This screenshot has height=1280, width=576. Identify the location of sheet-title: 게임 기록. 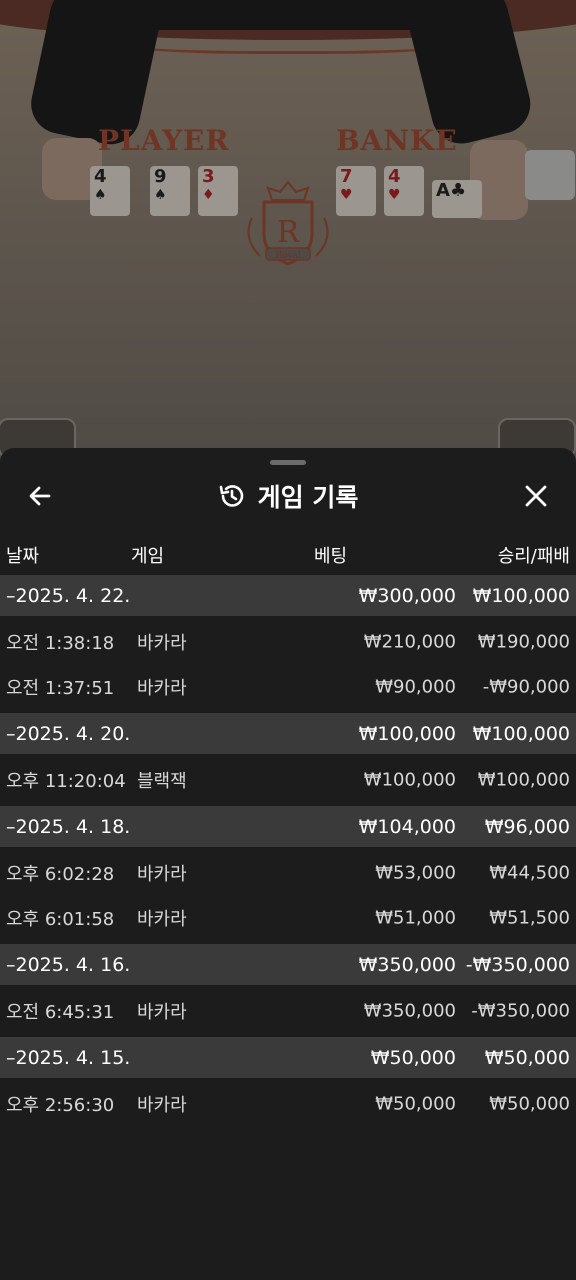
(308, 497).